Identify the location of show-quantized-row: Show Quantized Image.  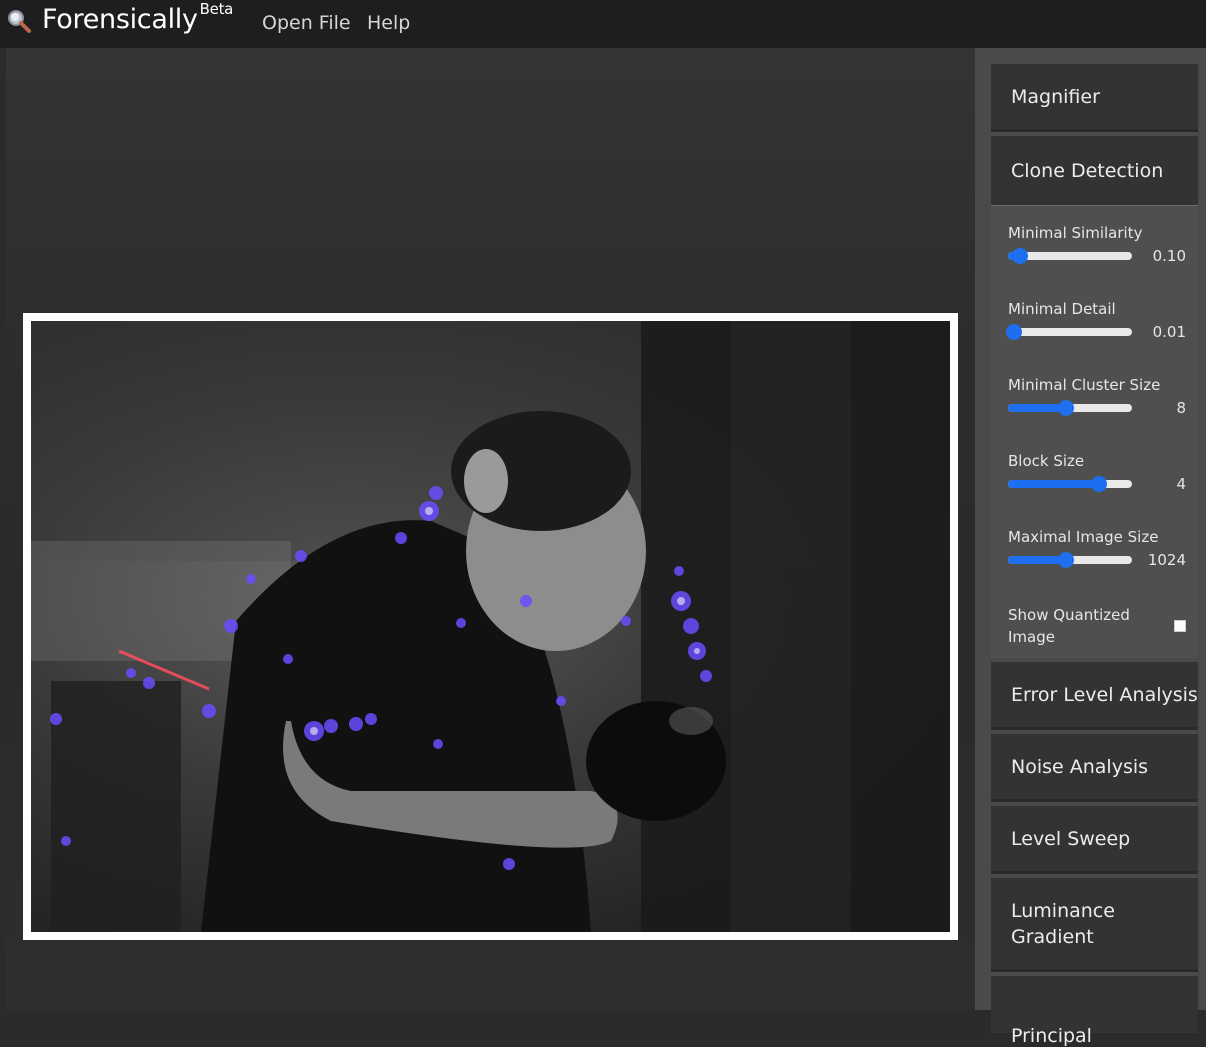
(1097, 626).